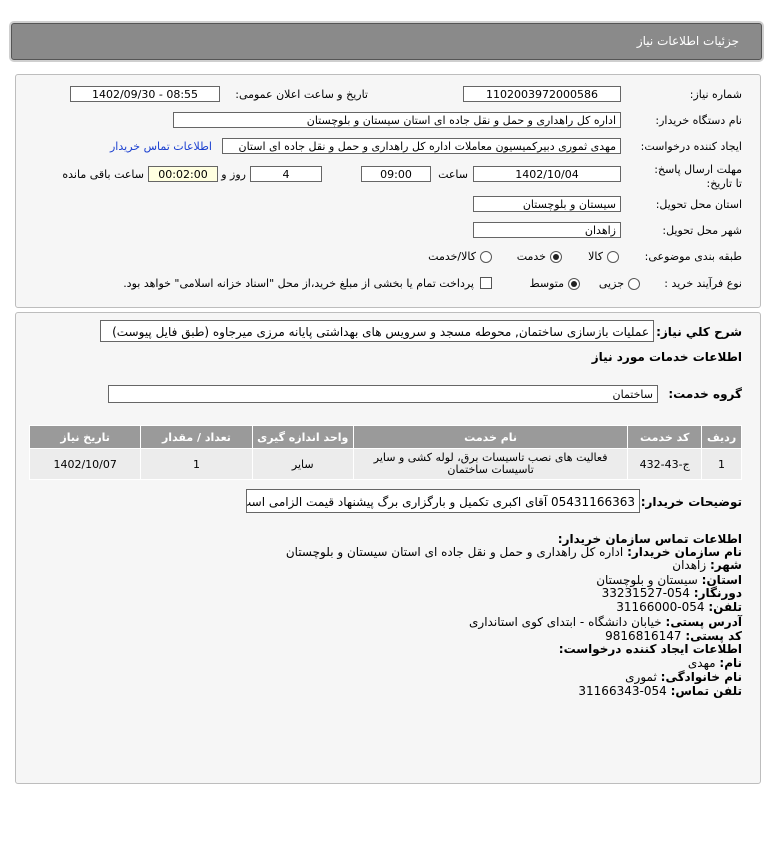  What do you see at coordinates (486, 283) in the screenshot?
I see `treasury-payment-checkbox` at bounding box center [486, 283].